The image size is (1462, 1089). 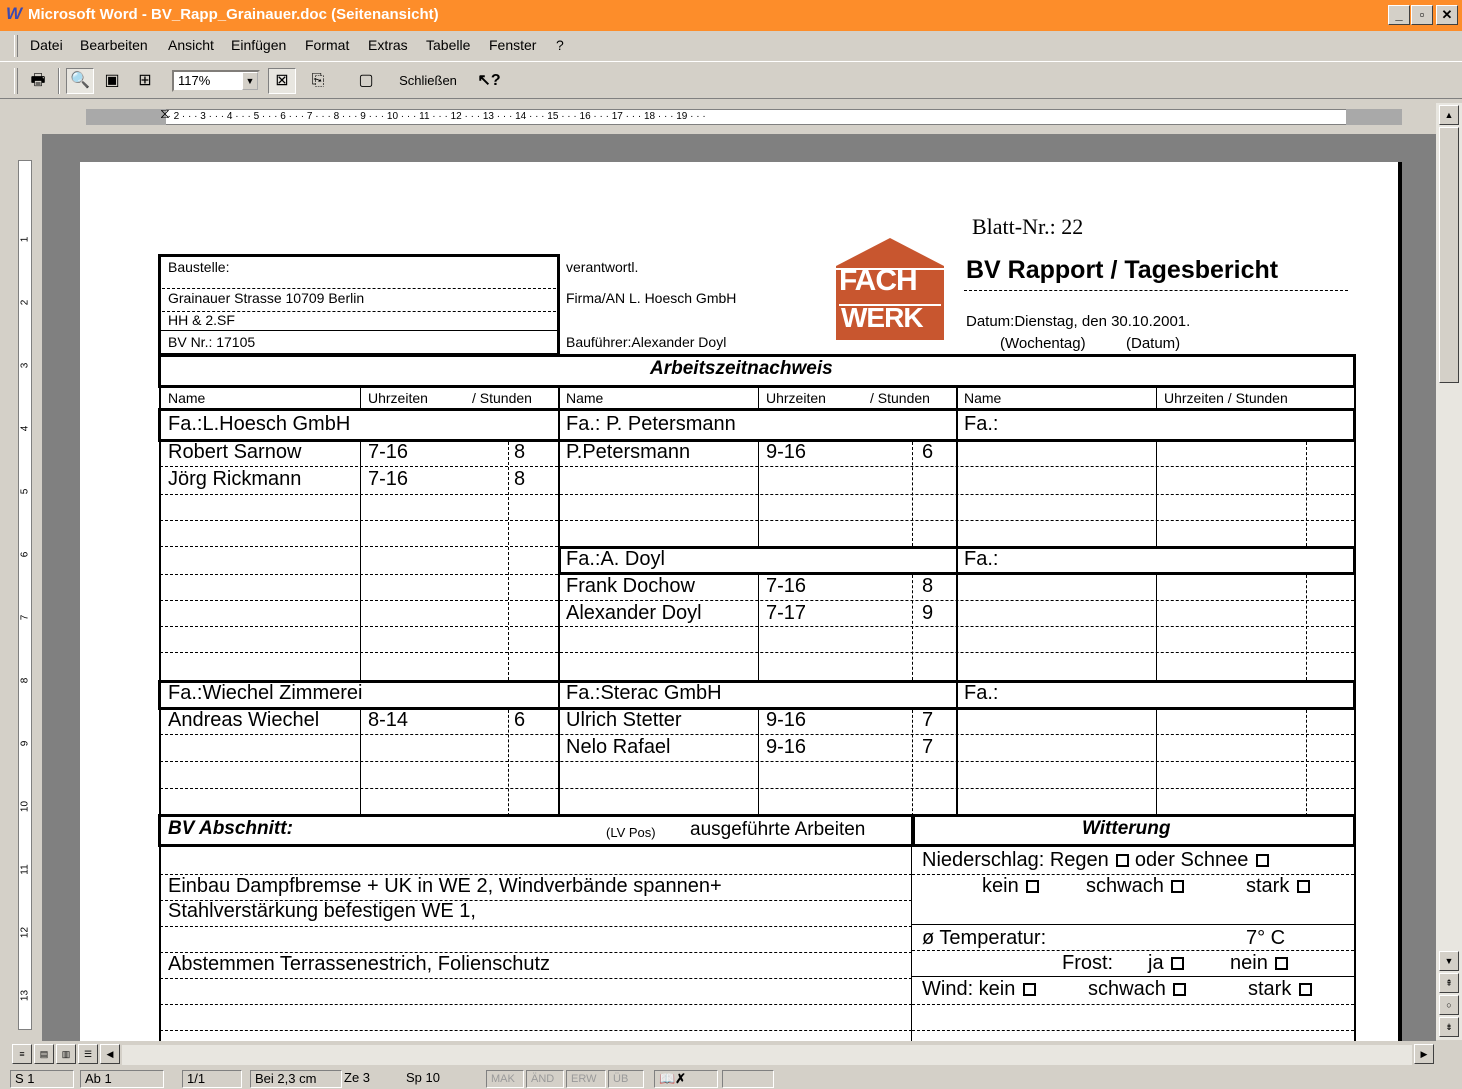 What do you see at coordinates (748, 1079) in the screenshot?
I see `status-empty-panel` at bounding box center [748, 1079].